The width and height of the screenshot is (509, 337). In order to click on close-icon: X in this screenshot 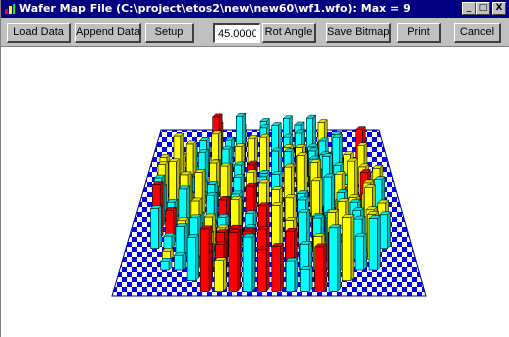, I will do `click(499, 8)`.